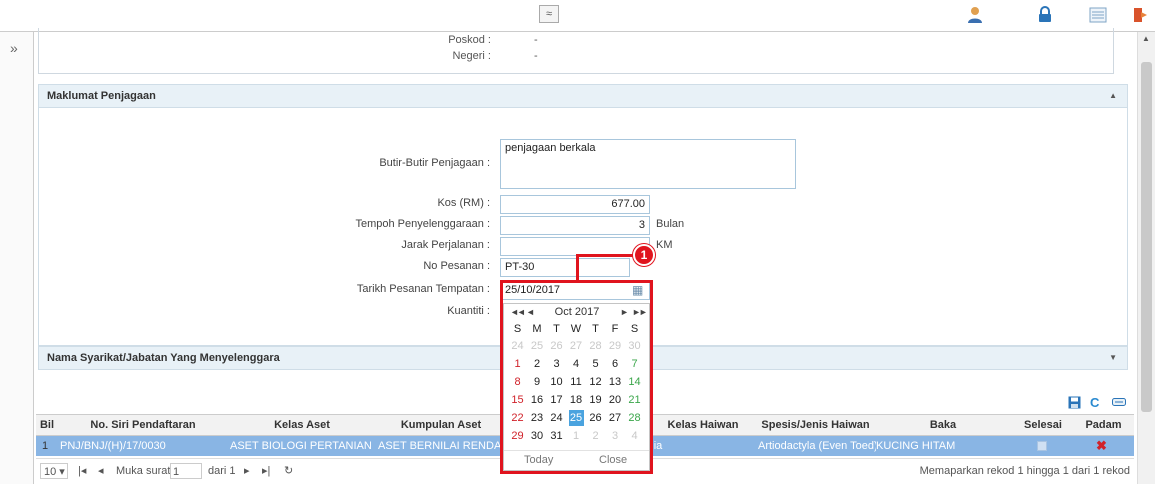  Describe the element at coordinates (186, 471) in the screenshot. I see `page-number-input: 1` at that location.